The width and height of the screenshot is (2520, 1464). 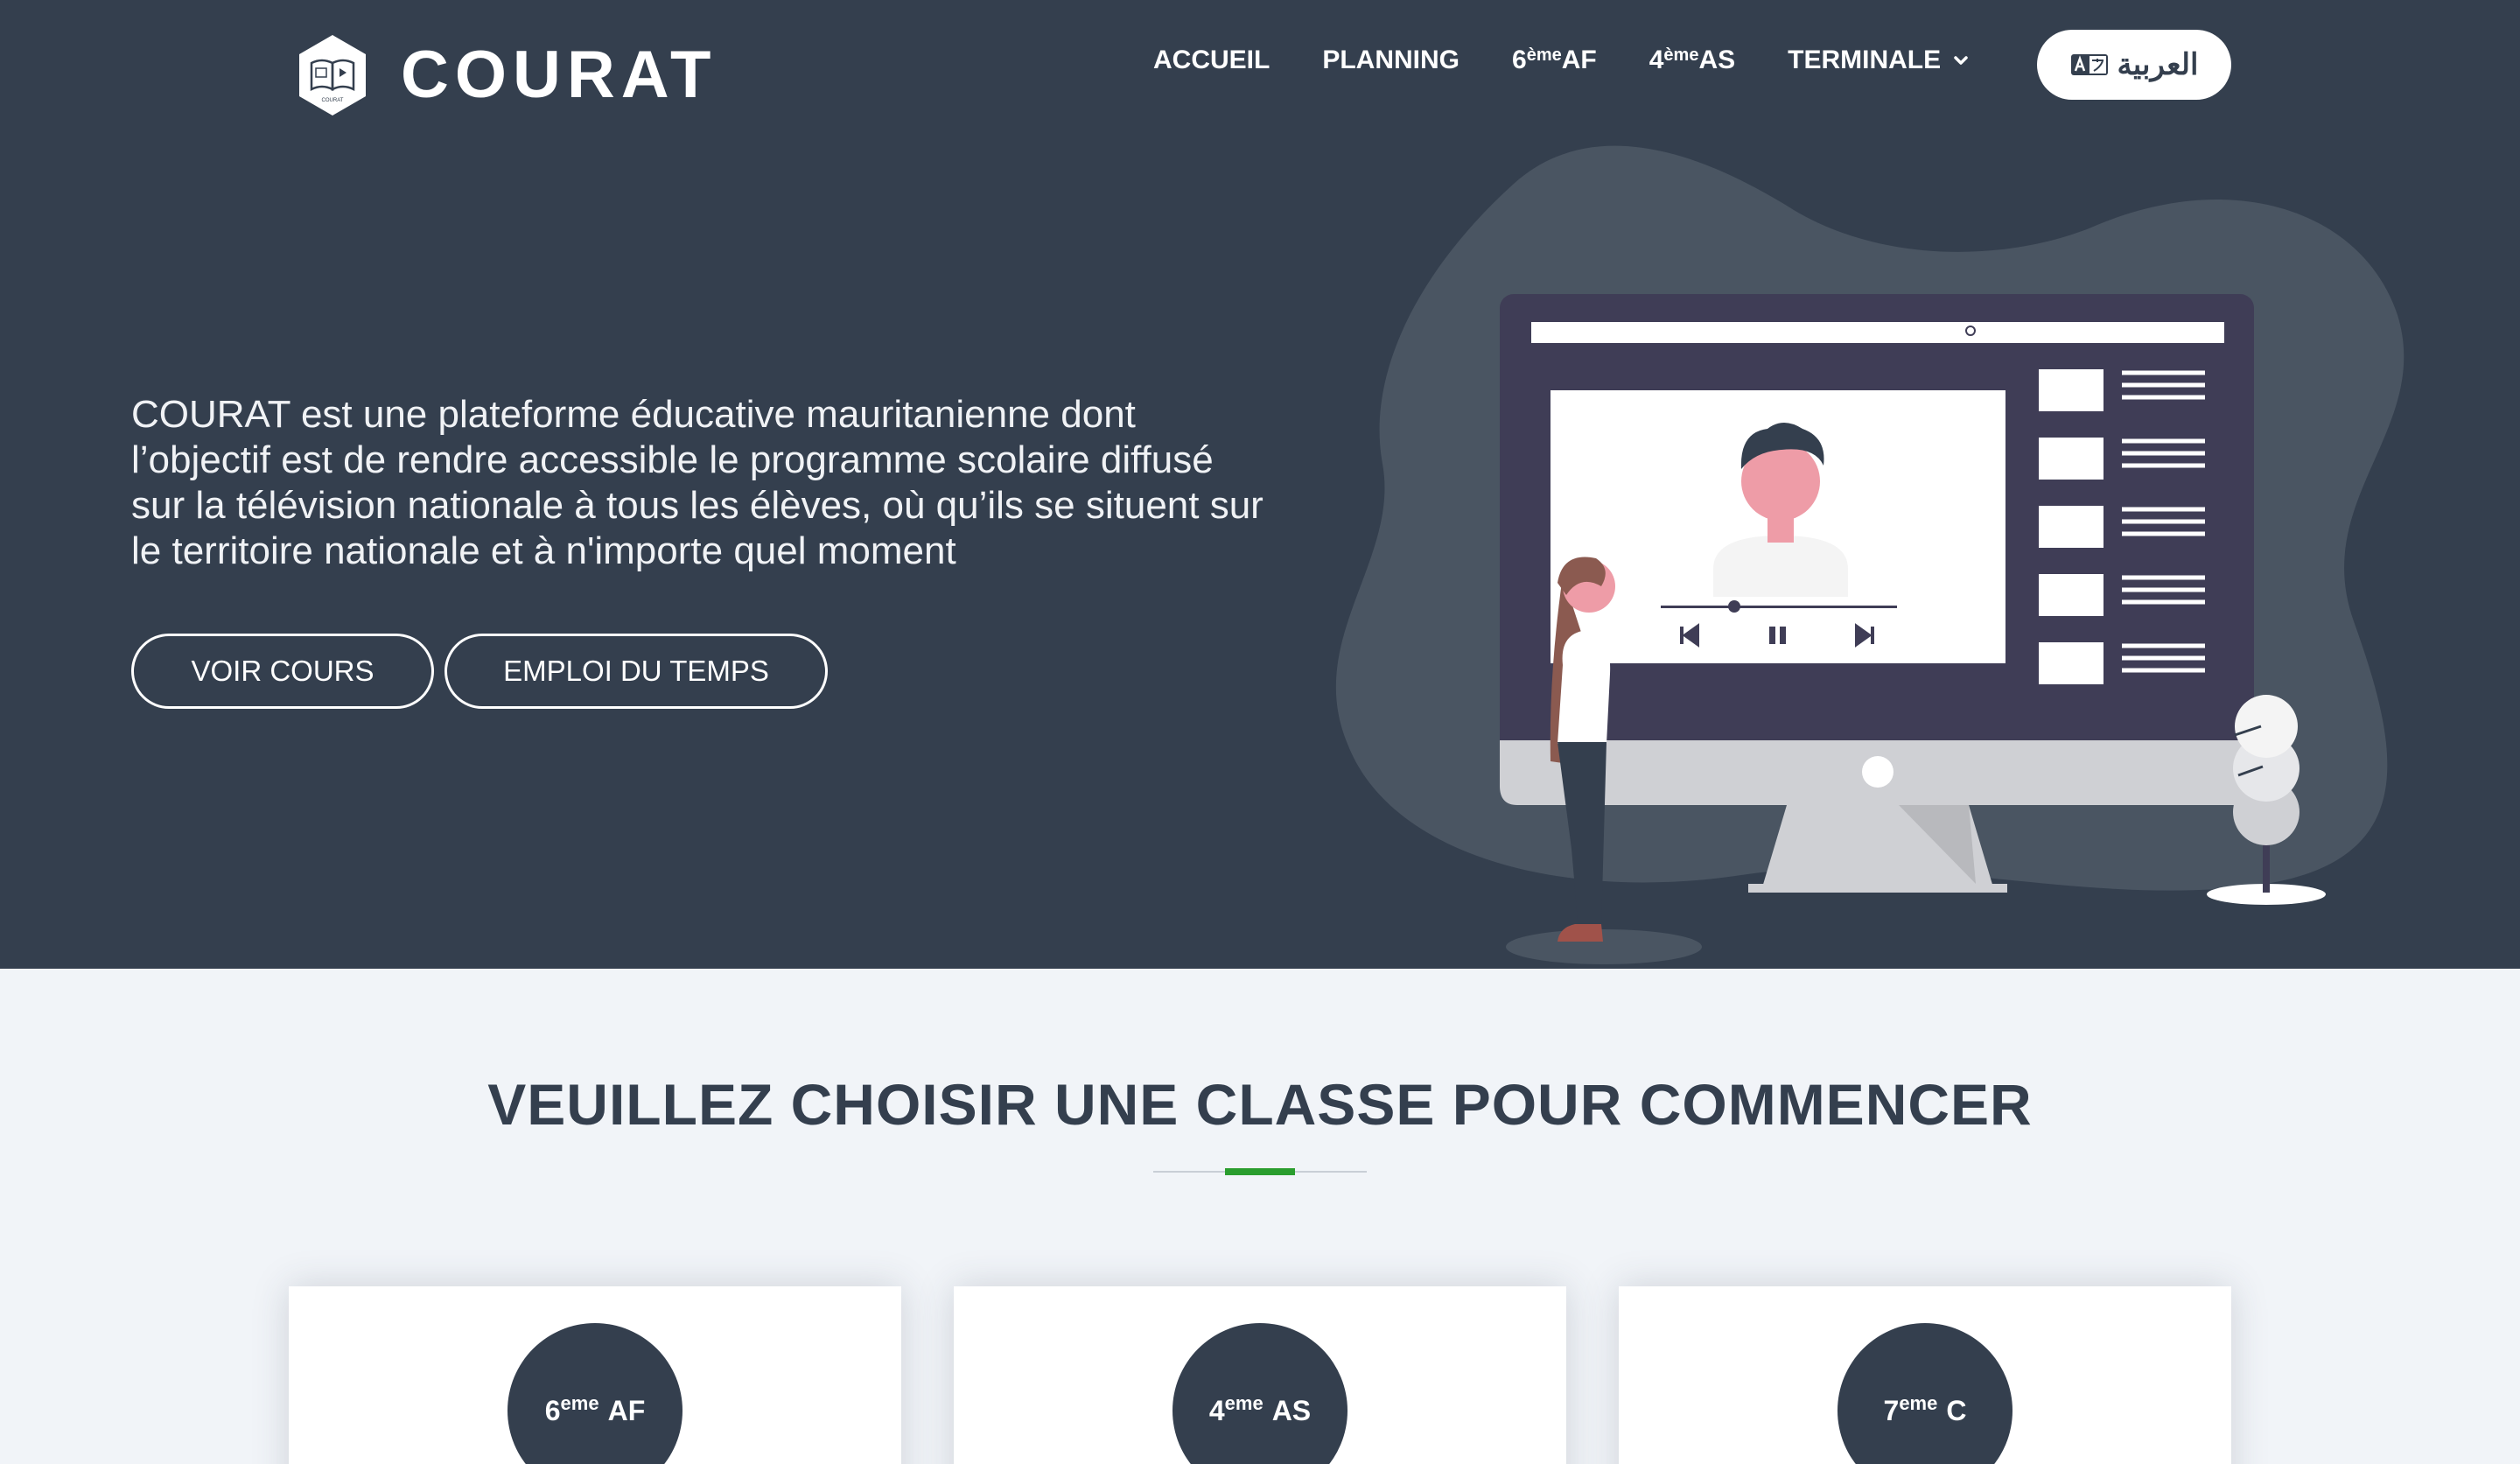 I want to click on nav-planning: PLANNING, so click(x=1391, y=60).